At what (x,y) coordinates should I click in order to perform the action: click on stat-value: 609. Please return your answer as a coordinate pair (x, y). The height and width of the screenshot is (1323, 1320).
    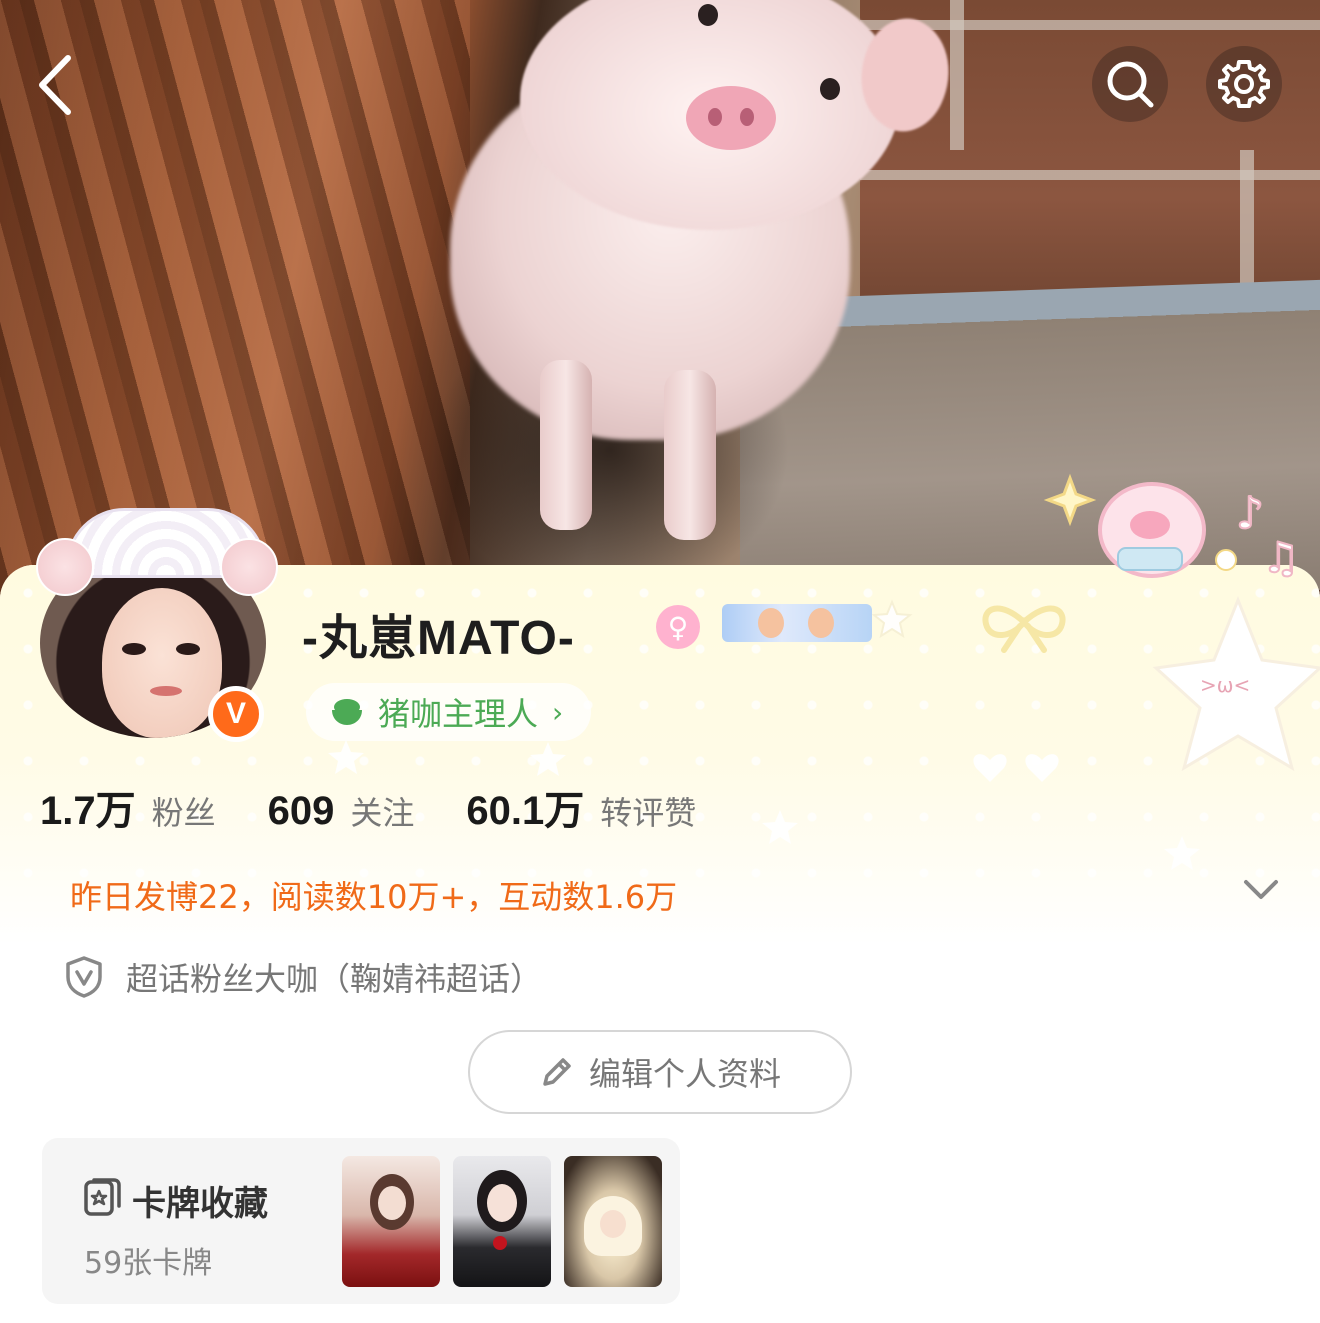
    Looking at the image, I should click on (301, 811).